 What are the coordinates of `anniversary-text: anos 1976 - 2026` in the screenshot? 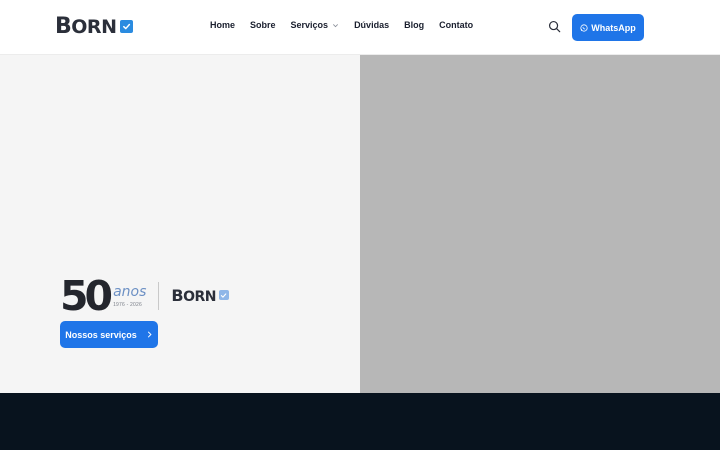 It's located at (129, 296).